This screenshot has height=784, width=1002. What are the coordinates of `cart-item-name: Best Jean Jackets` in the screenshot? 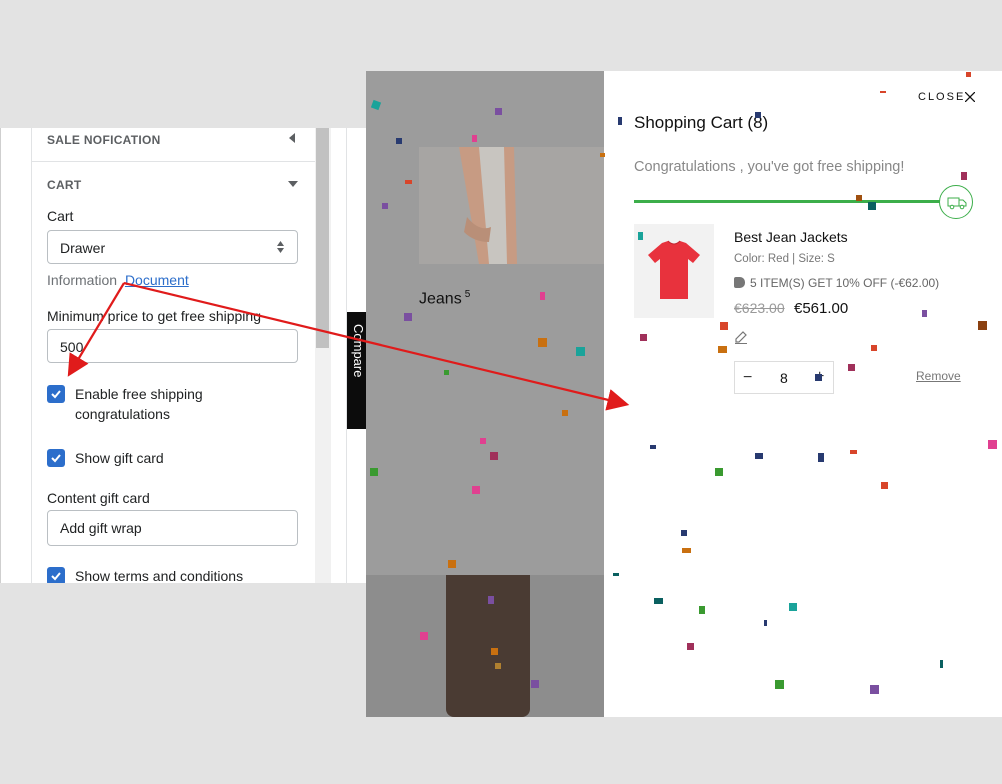 It's located at (791, 237).